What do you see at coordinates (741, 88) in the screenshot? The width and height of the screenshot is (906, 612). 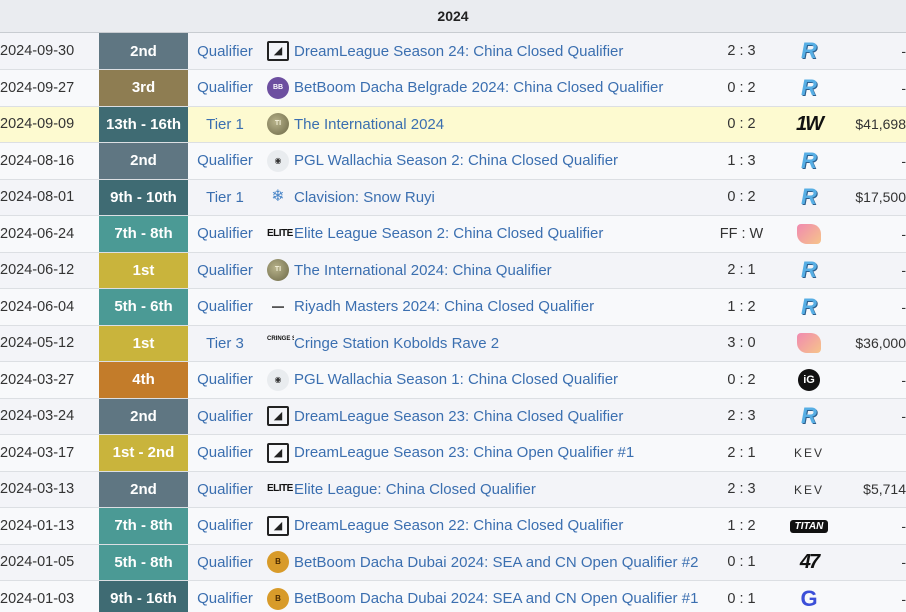 I see `match-score: 0 : 2` at bounding box center [741, 88].